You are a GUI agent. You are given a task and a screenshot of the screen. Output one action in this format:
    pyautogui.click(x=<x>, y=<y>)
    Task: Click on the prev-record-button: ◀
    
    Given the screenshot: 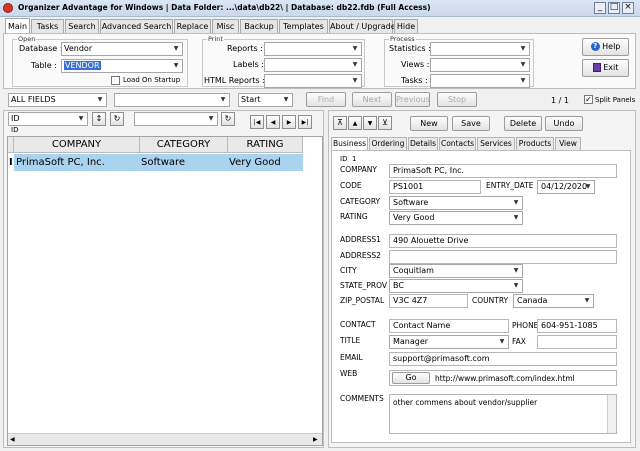 What is the action you would take?
    pyautogui.click(x=273, y=122)
    